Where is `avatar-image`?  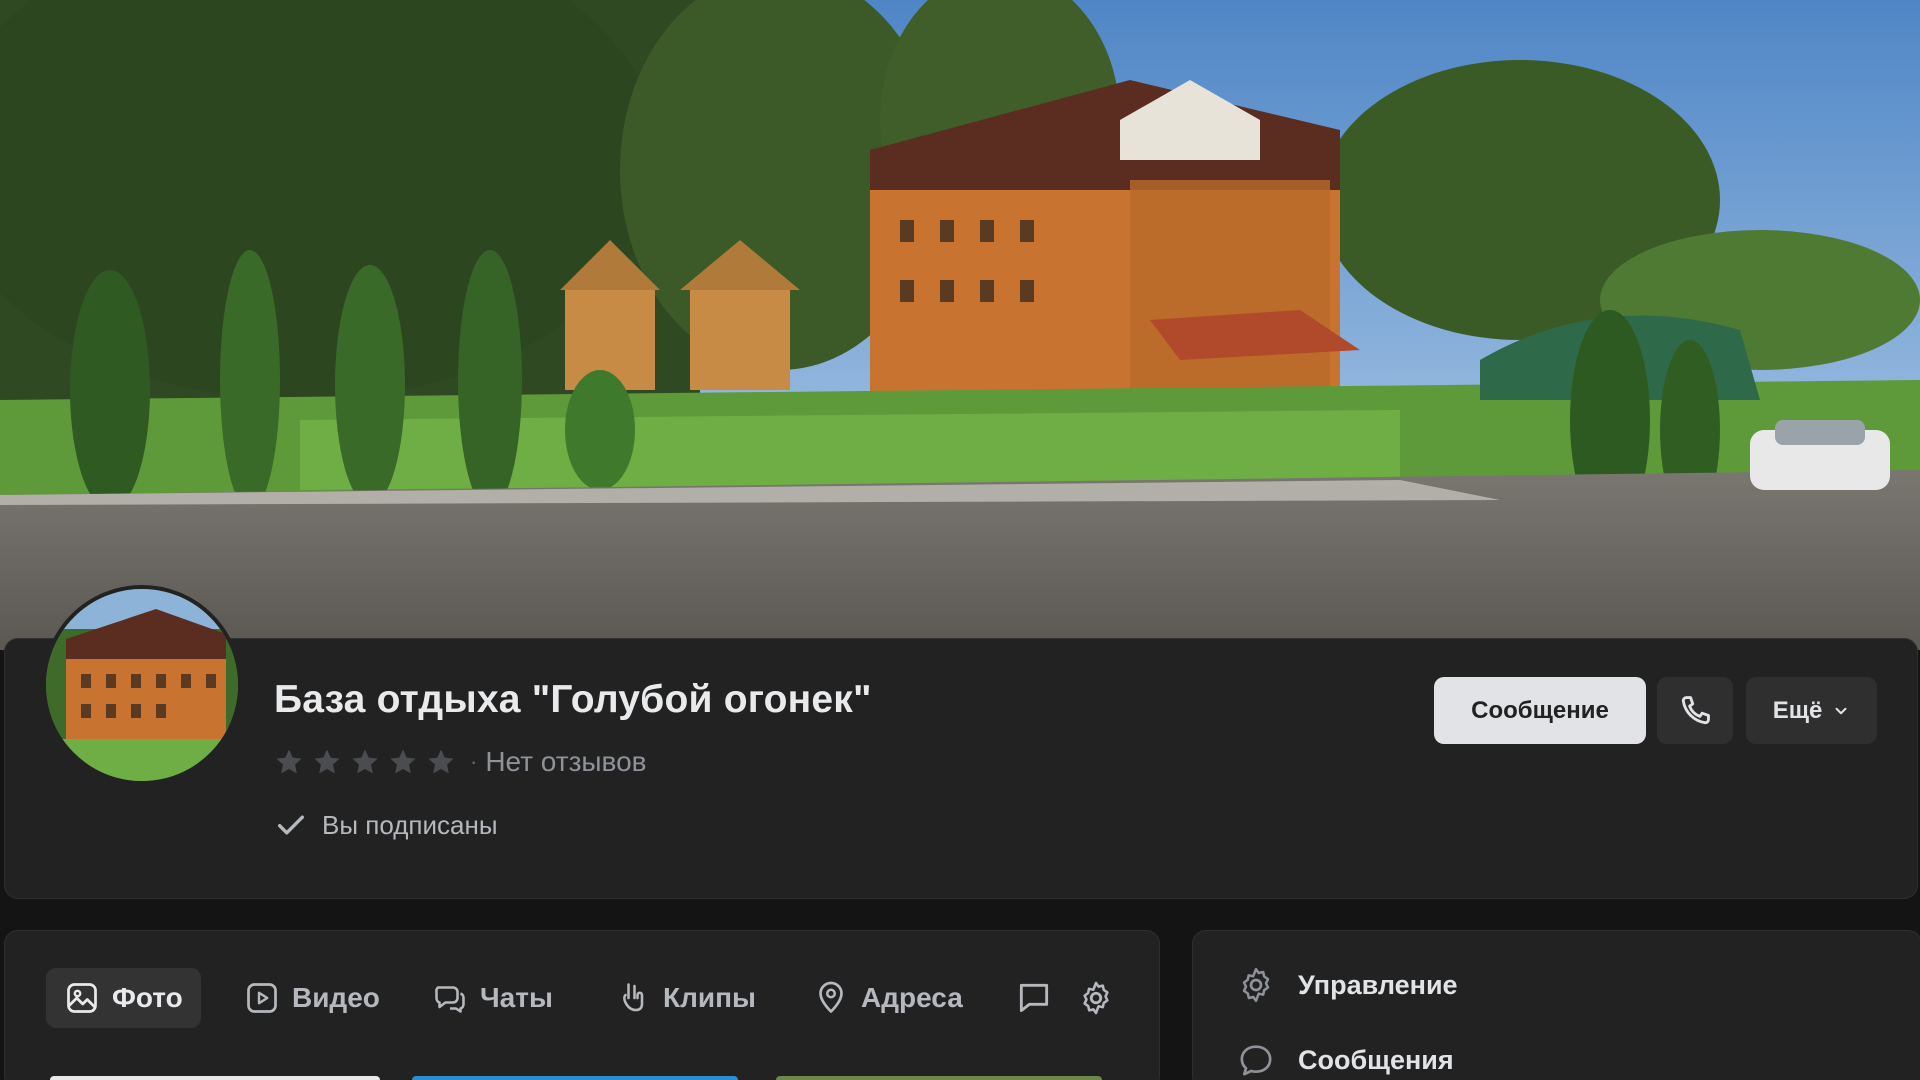
avatar-image is located at coordinates (142, 685).